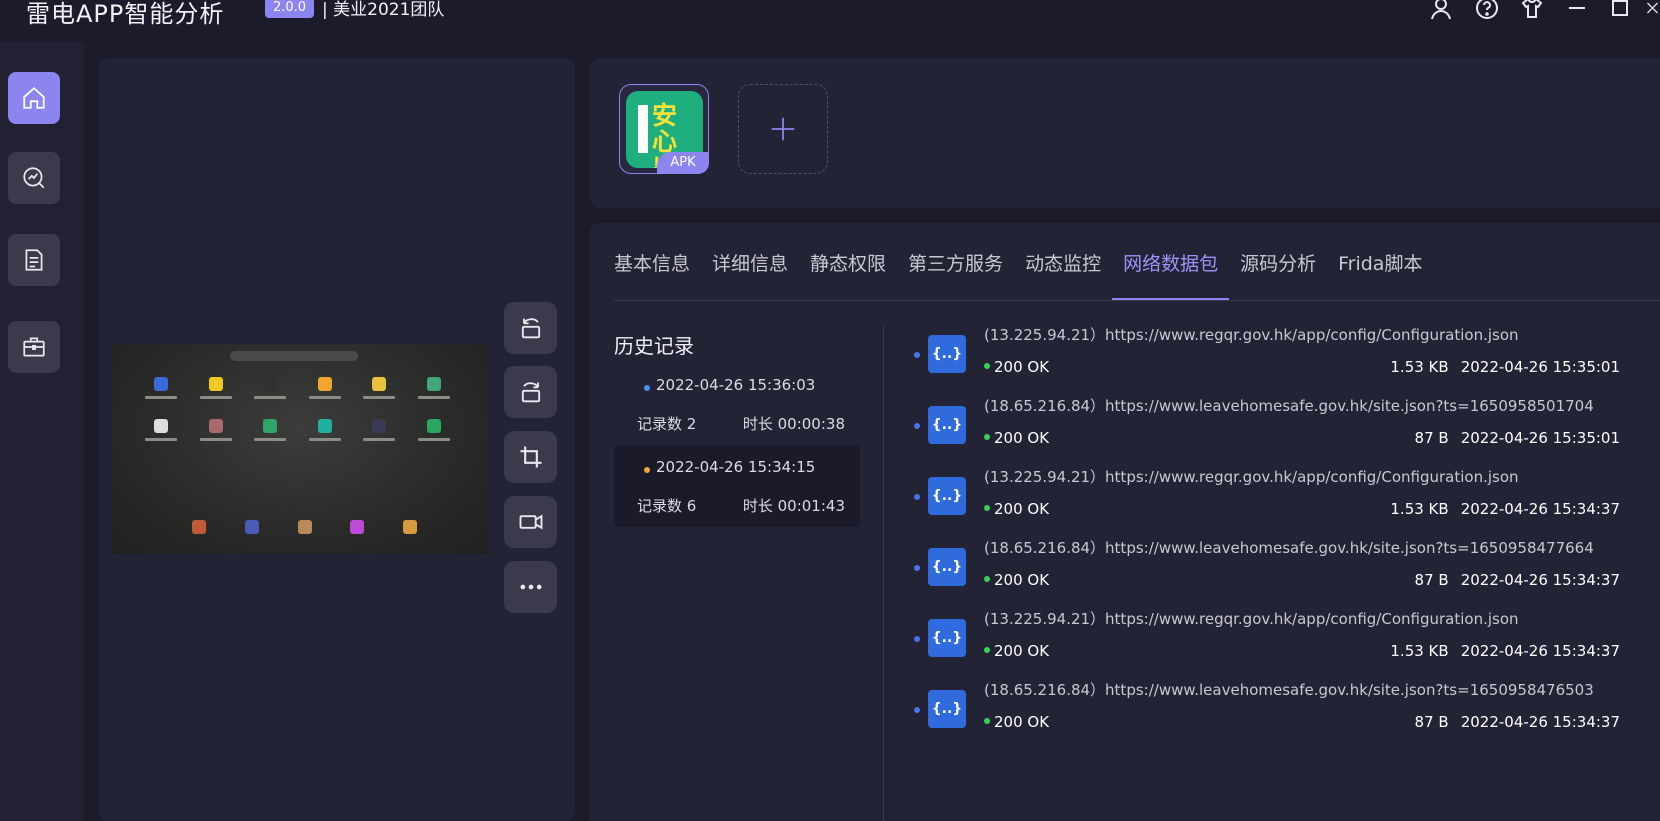 This screenshot has height=821, width=1660. I want to click on history-session: 2022-04-26 15:36:03 记录数 2 时长 00:00:38, so click(737, 404).